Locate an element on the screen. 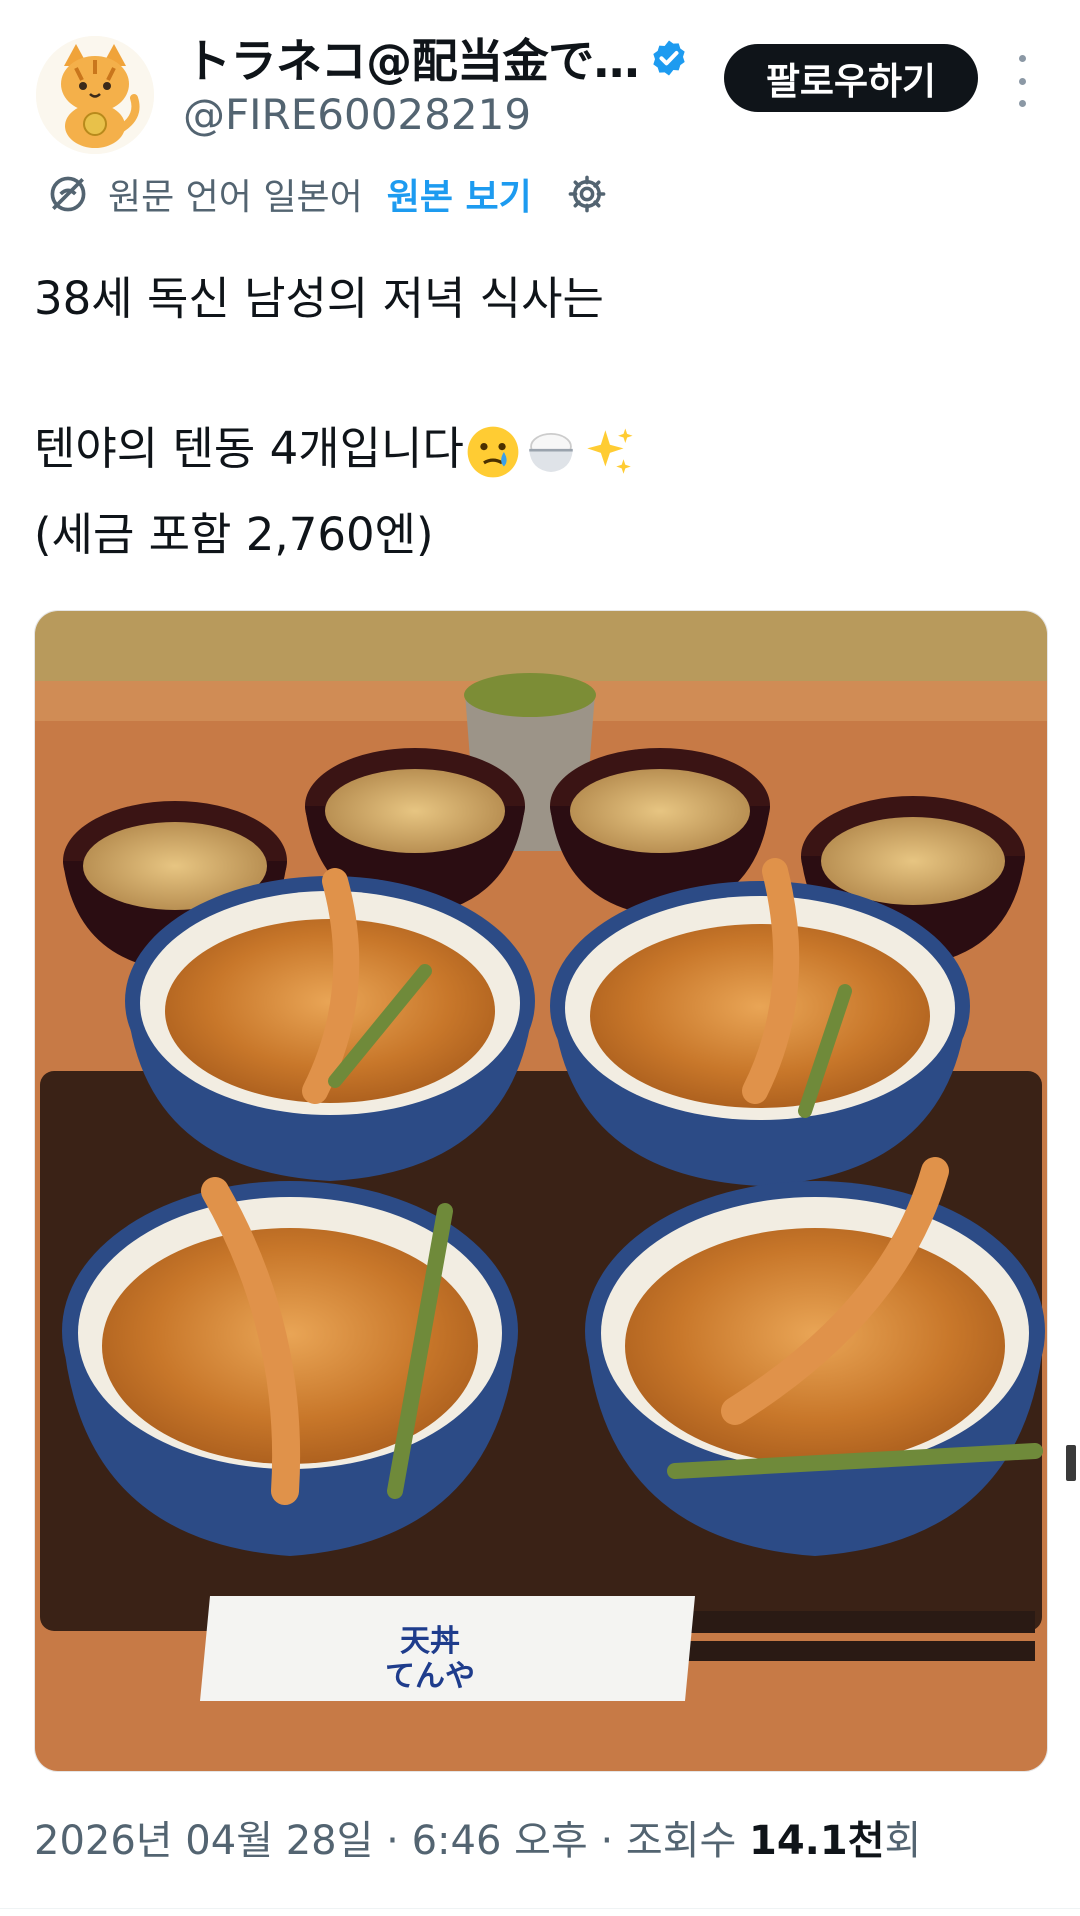 The height and width of the screenshot is (1916, 1080). tweet-time: 6:46 오후 is located at coordinates (500, 1841).